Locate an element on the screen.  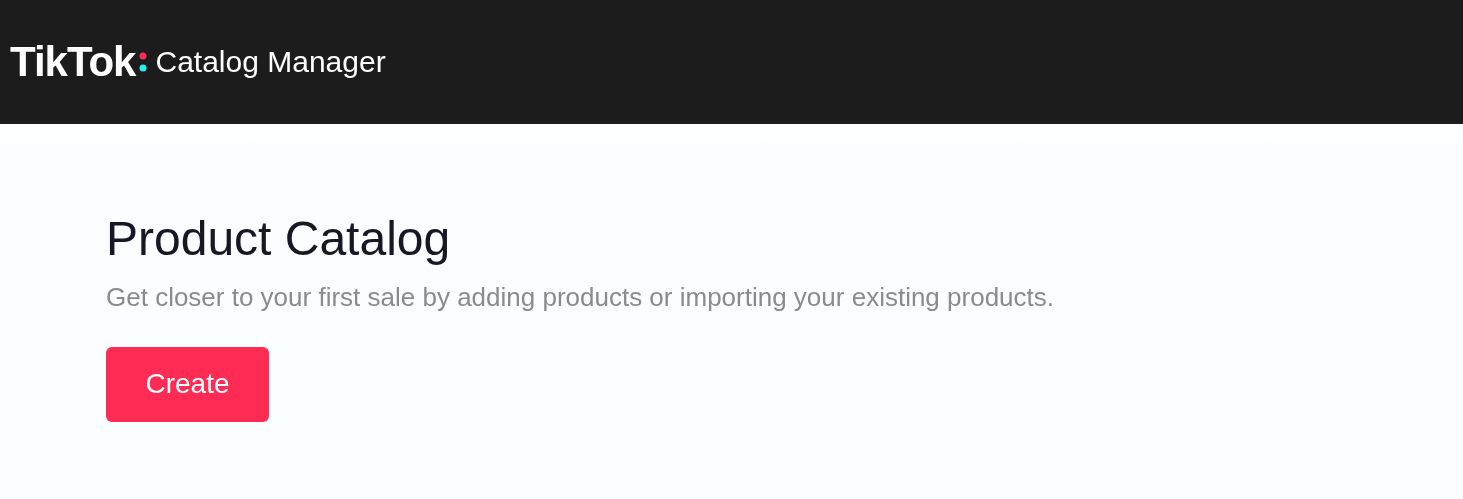
page-title: Product Catalog is located at coordinates (279, 239).